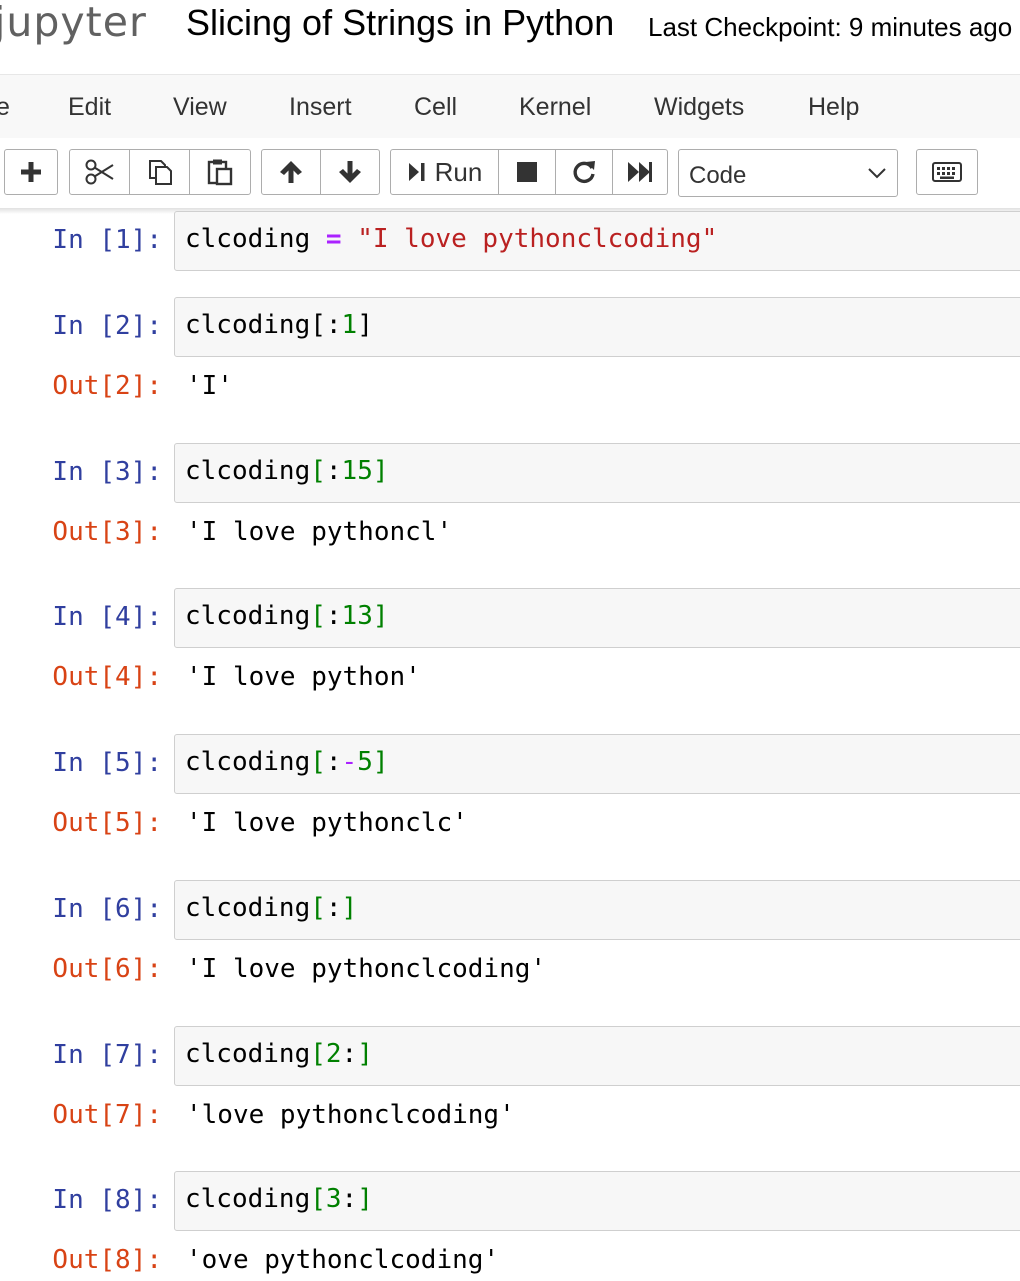 The width and height of the screenshot is (1020, 1281). I want to click on code-number: 15, so click(357, 471).